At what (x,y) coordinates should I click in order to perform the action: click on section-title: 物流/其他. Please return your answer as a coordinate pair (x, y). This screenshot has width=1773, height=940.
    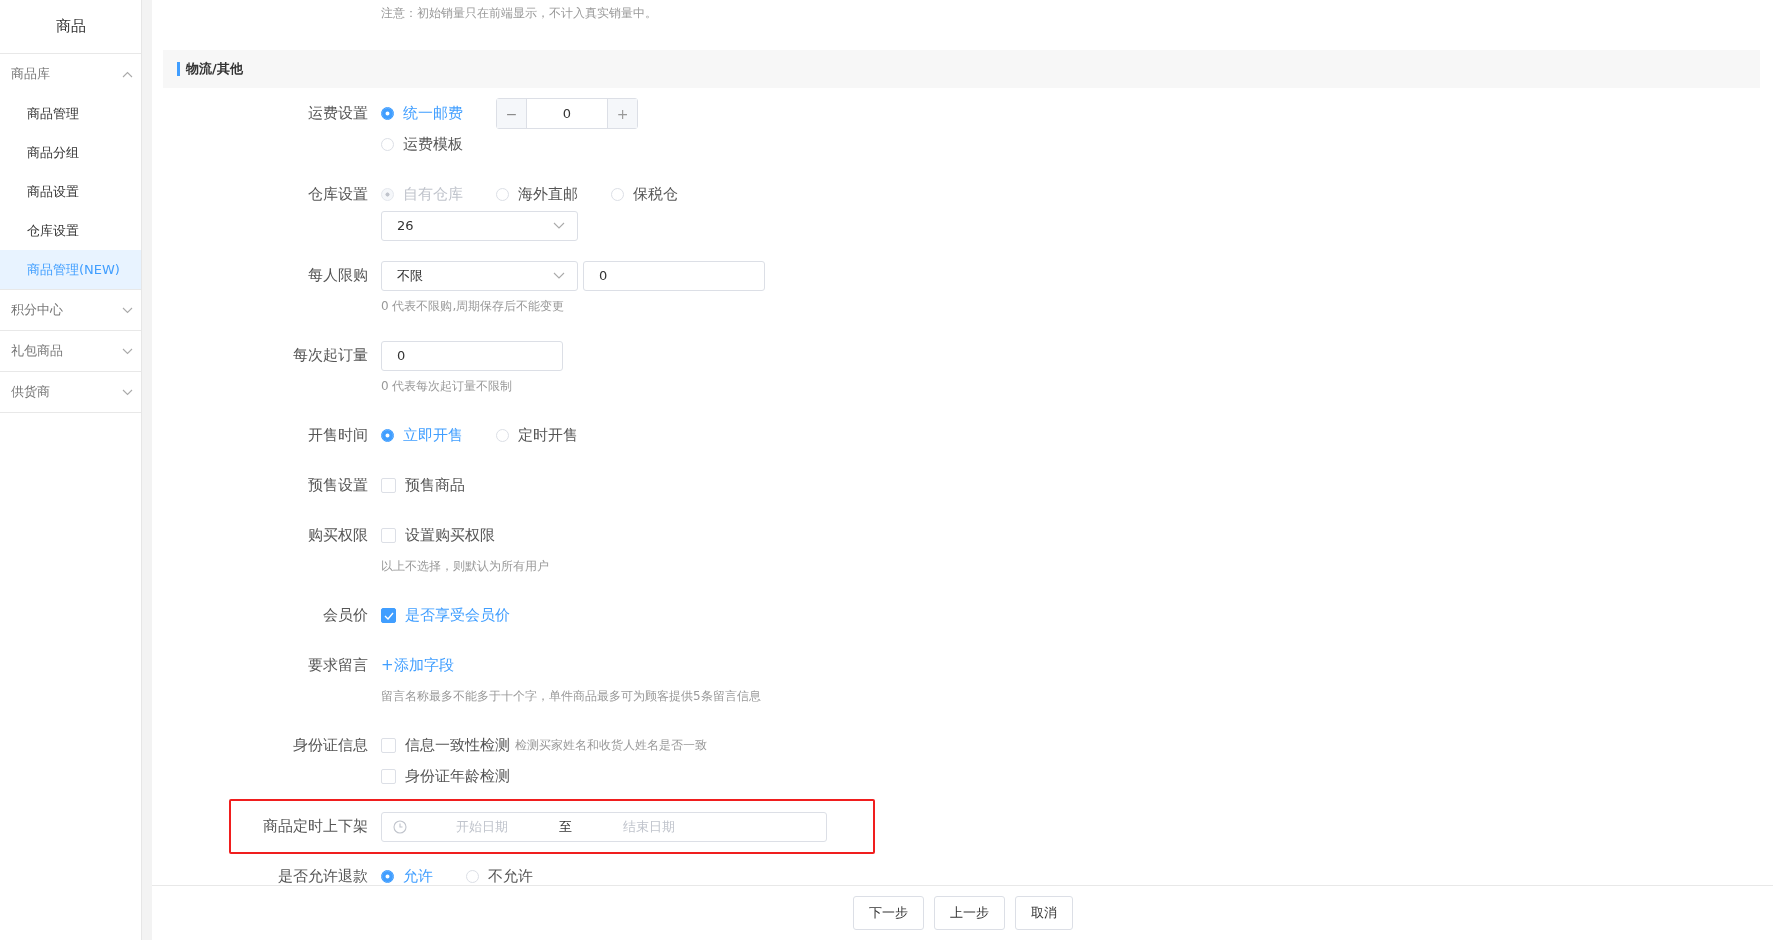
    Looking at the image, I should click on (214, 69).